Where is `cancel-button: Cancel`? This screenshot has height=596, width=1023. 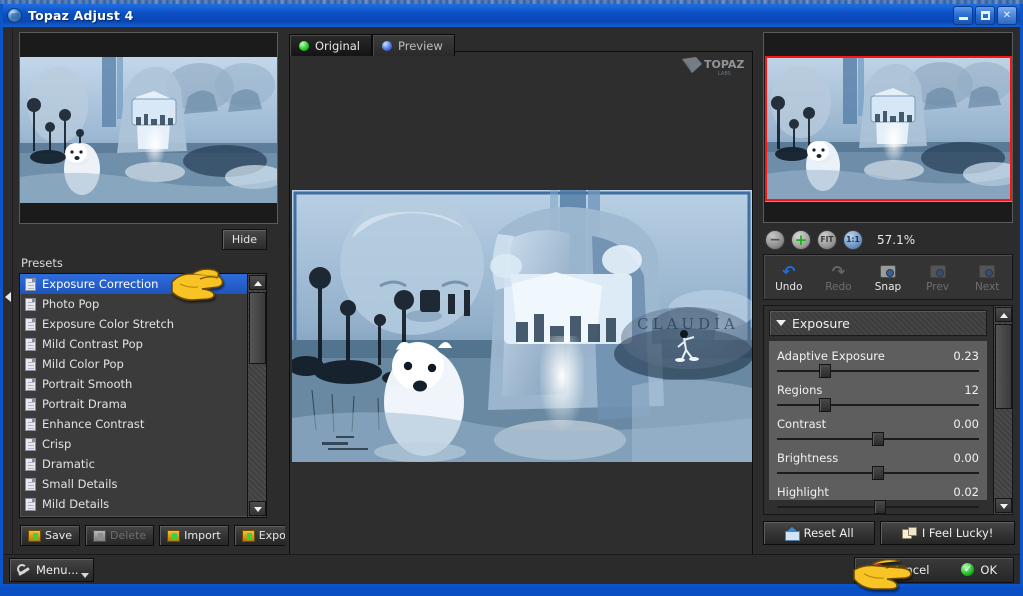
cancel-button: Cancel is located at coordinates (900, 570).